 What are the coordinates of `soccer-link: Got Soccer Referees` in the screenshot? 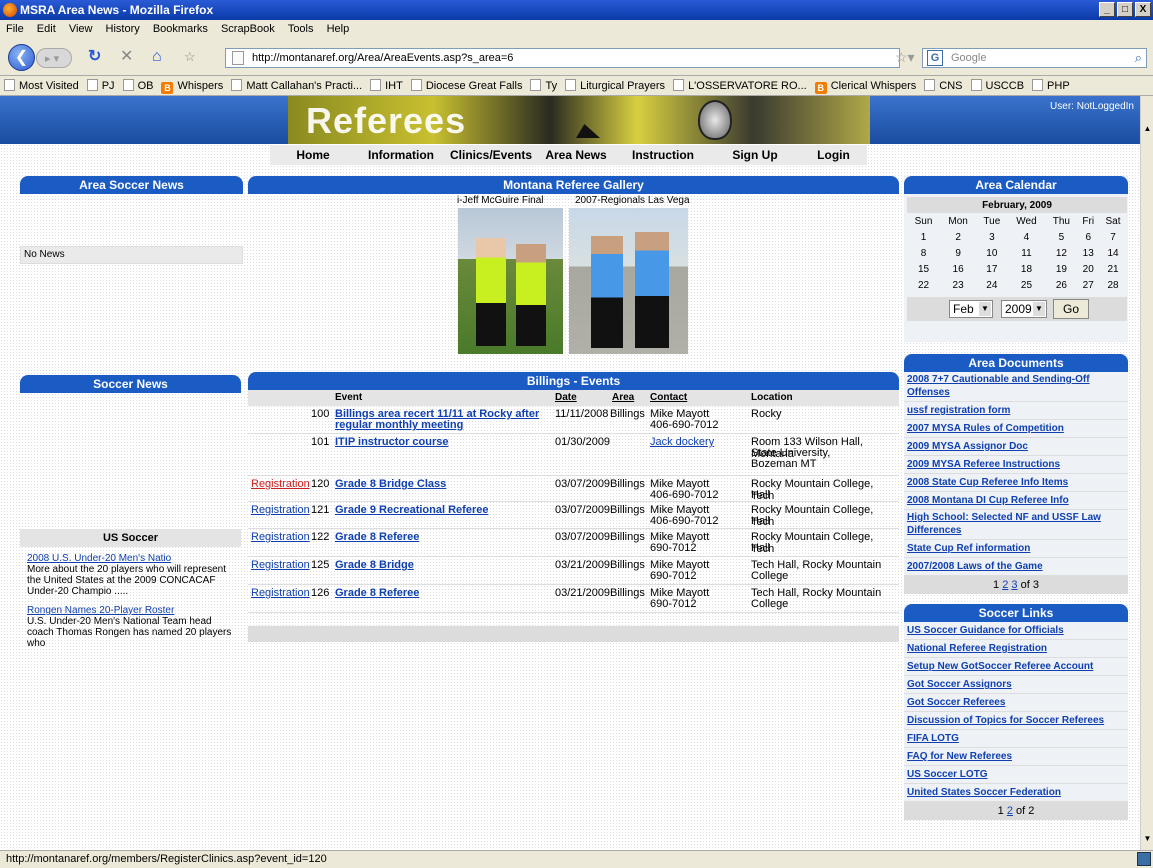 It's located at (1016, 703).